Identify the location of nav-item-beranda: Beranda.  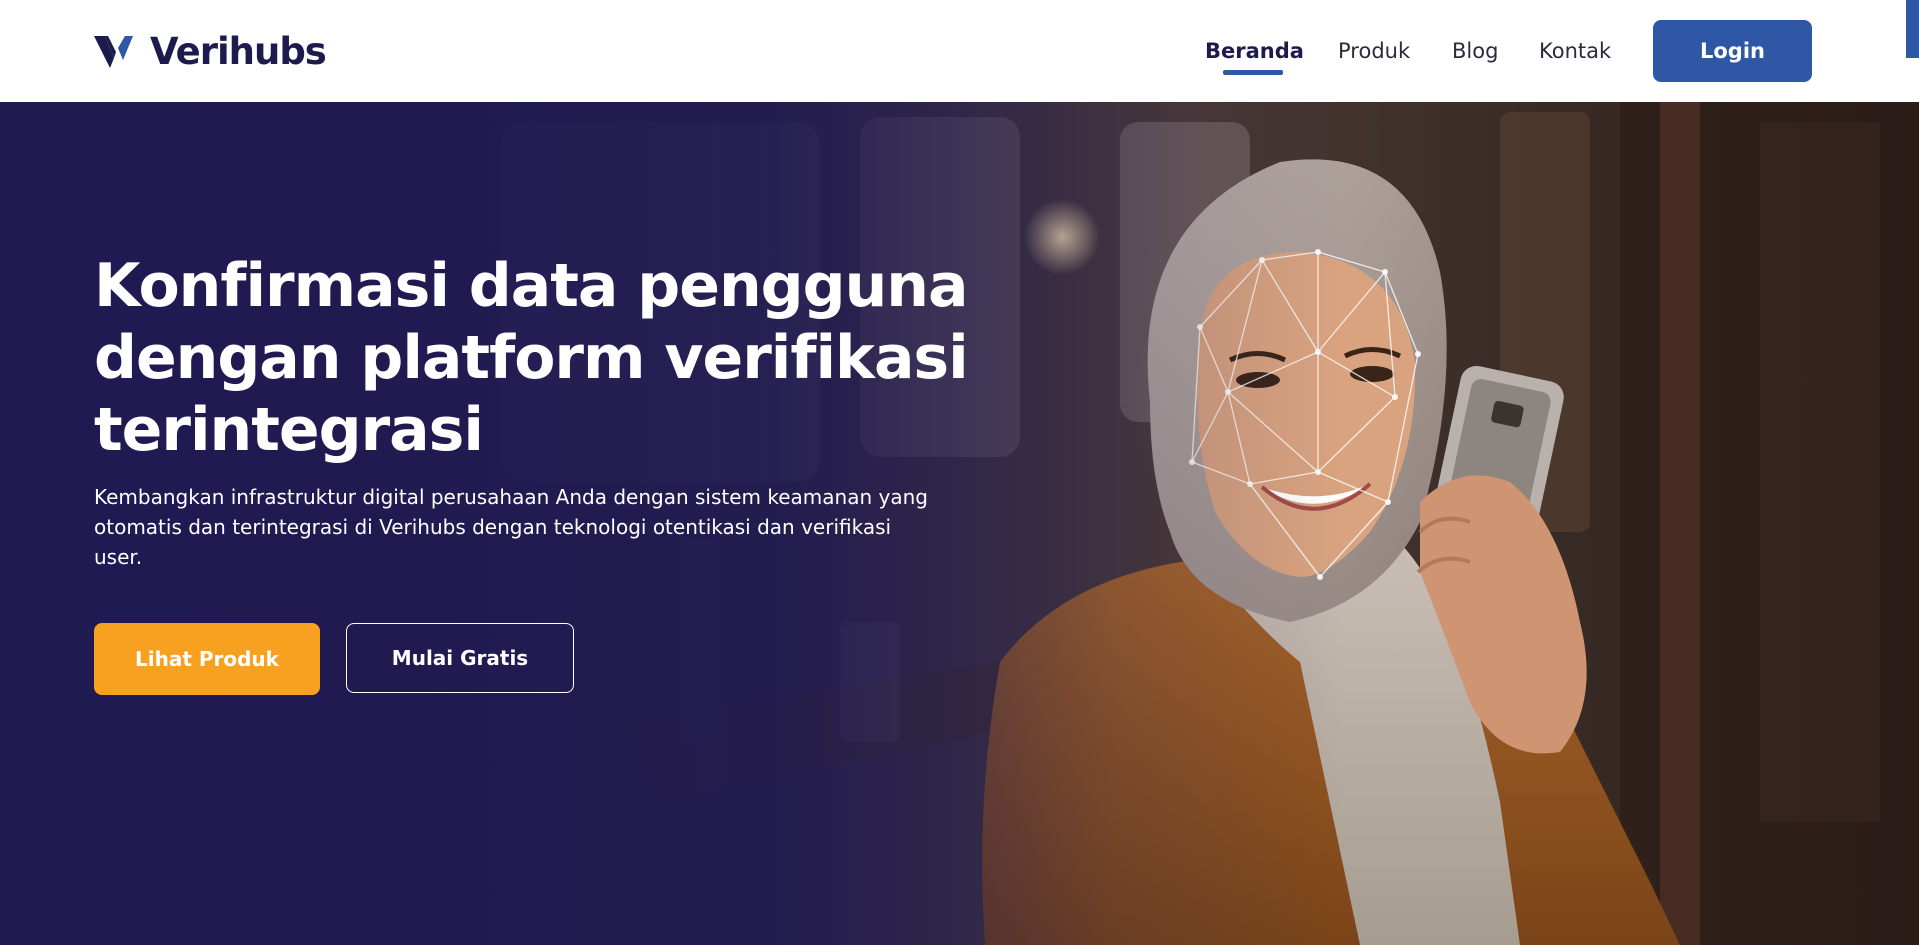
(1254, 51).